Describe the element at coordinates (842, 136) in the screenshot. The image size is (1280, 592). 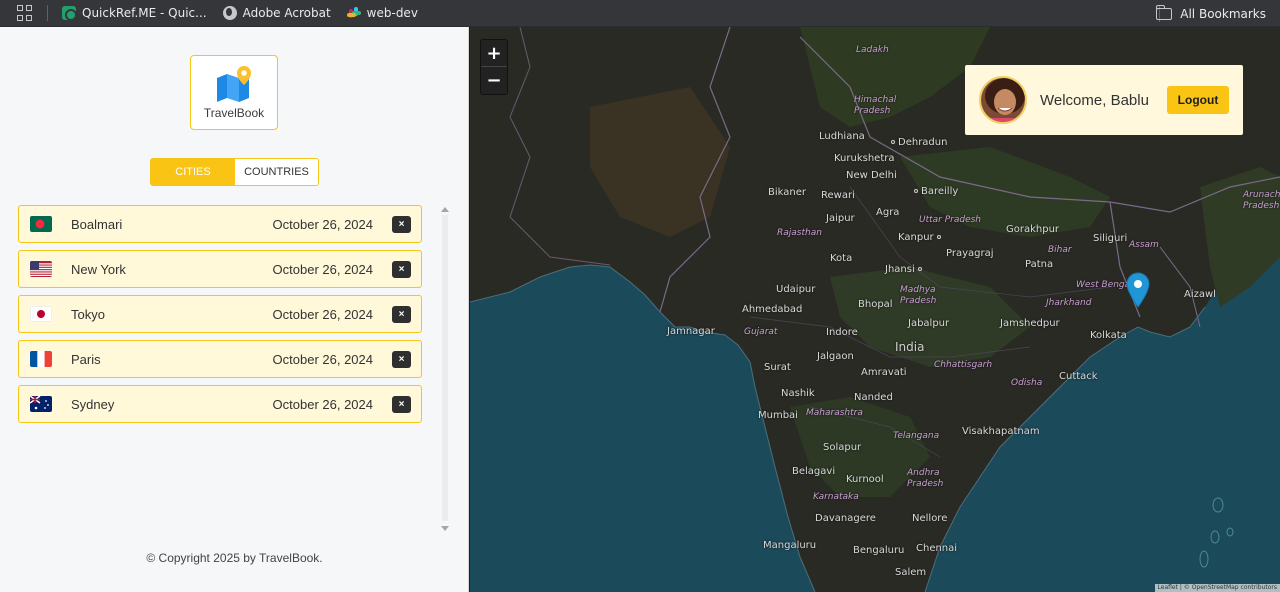
I see `map-label: Ludhiana` at that location.